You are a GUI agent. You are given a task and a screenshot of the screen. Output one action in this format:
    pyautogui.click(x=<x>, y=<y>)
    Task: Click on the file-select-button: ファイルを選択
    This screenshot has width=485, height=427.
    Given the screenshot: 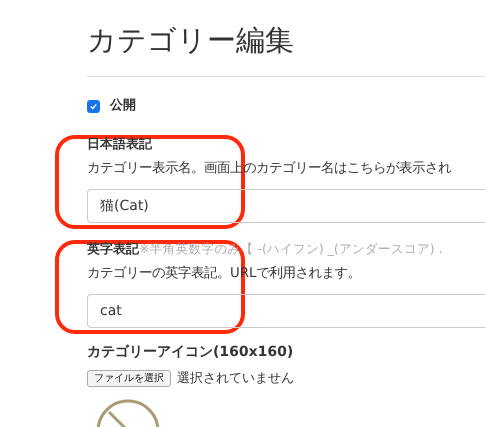 What is the action you would take?
    pyautogui.click(x=129, y=379)
    